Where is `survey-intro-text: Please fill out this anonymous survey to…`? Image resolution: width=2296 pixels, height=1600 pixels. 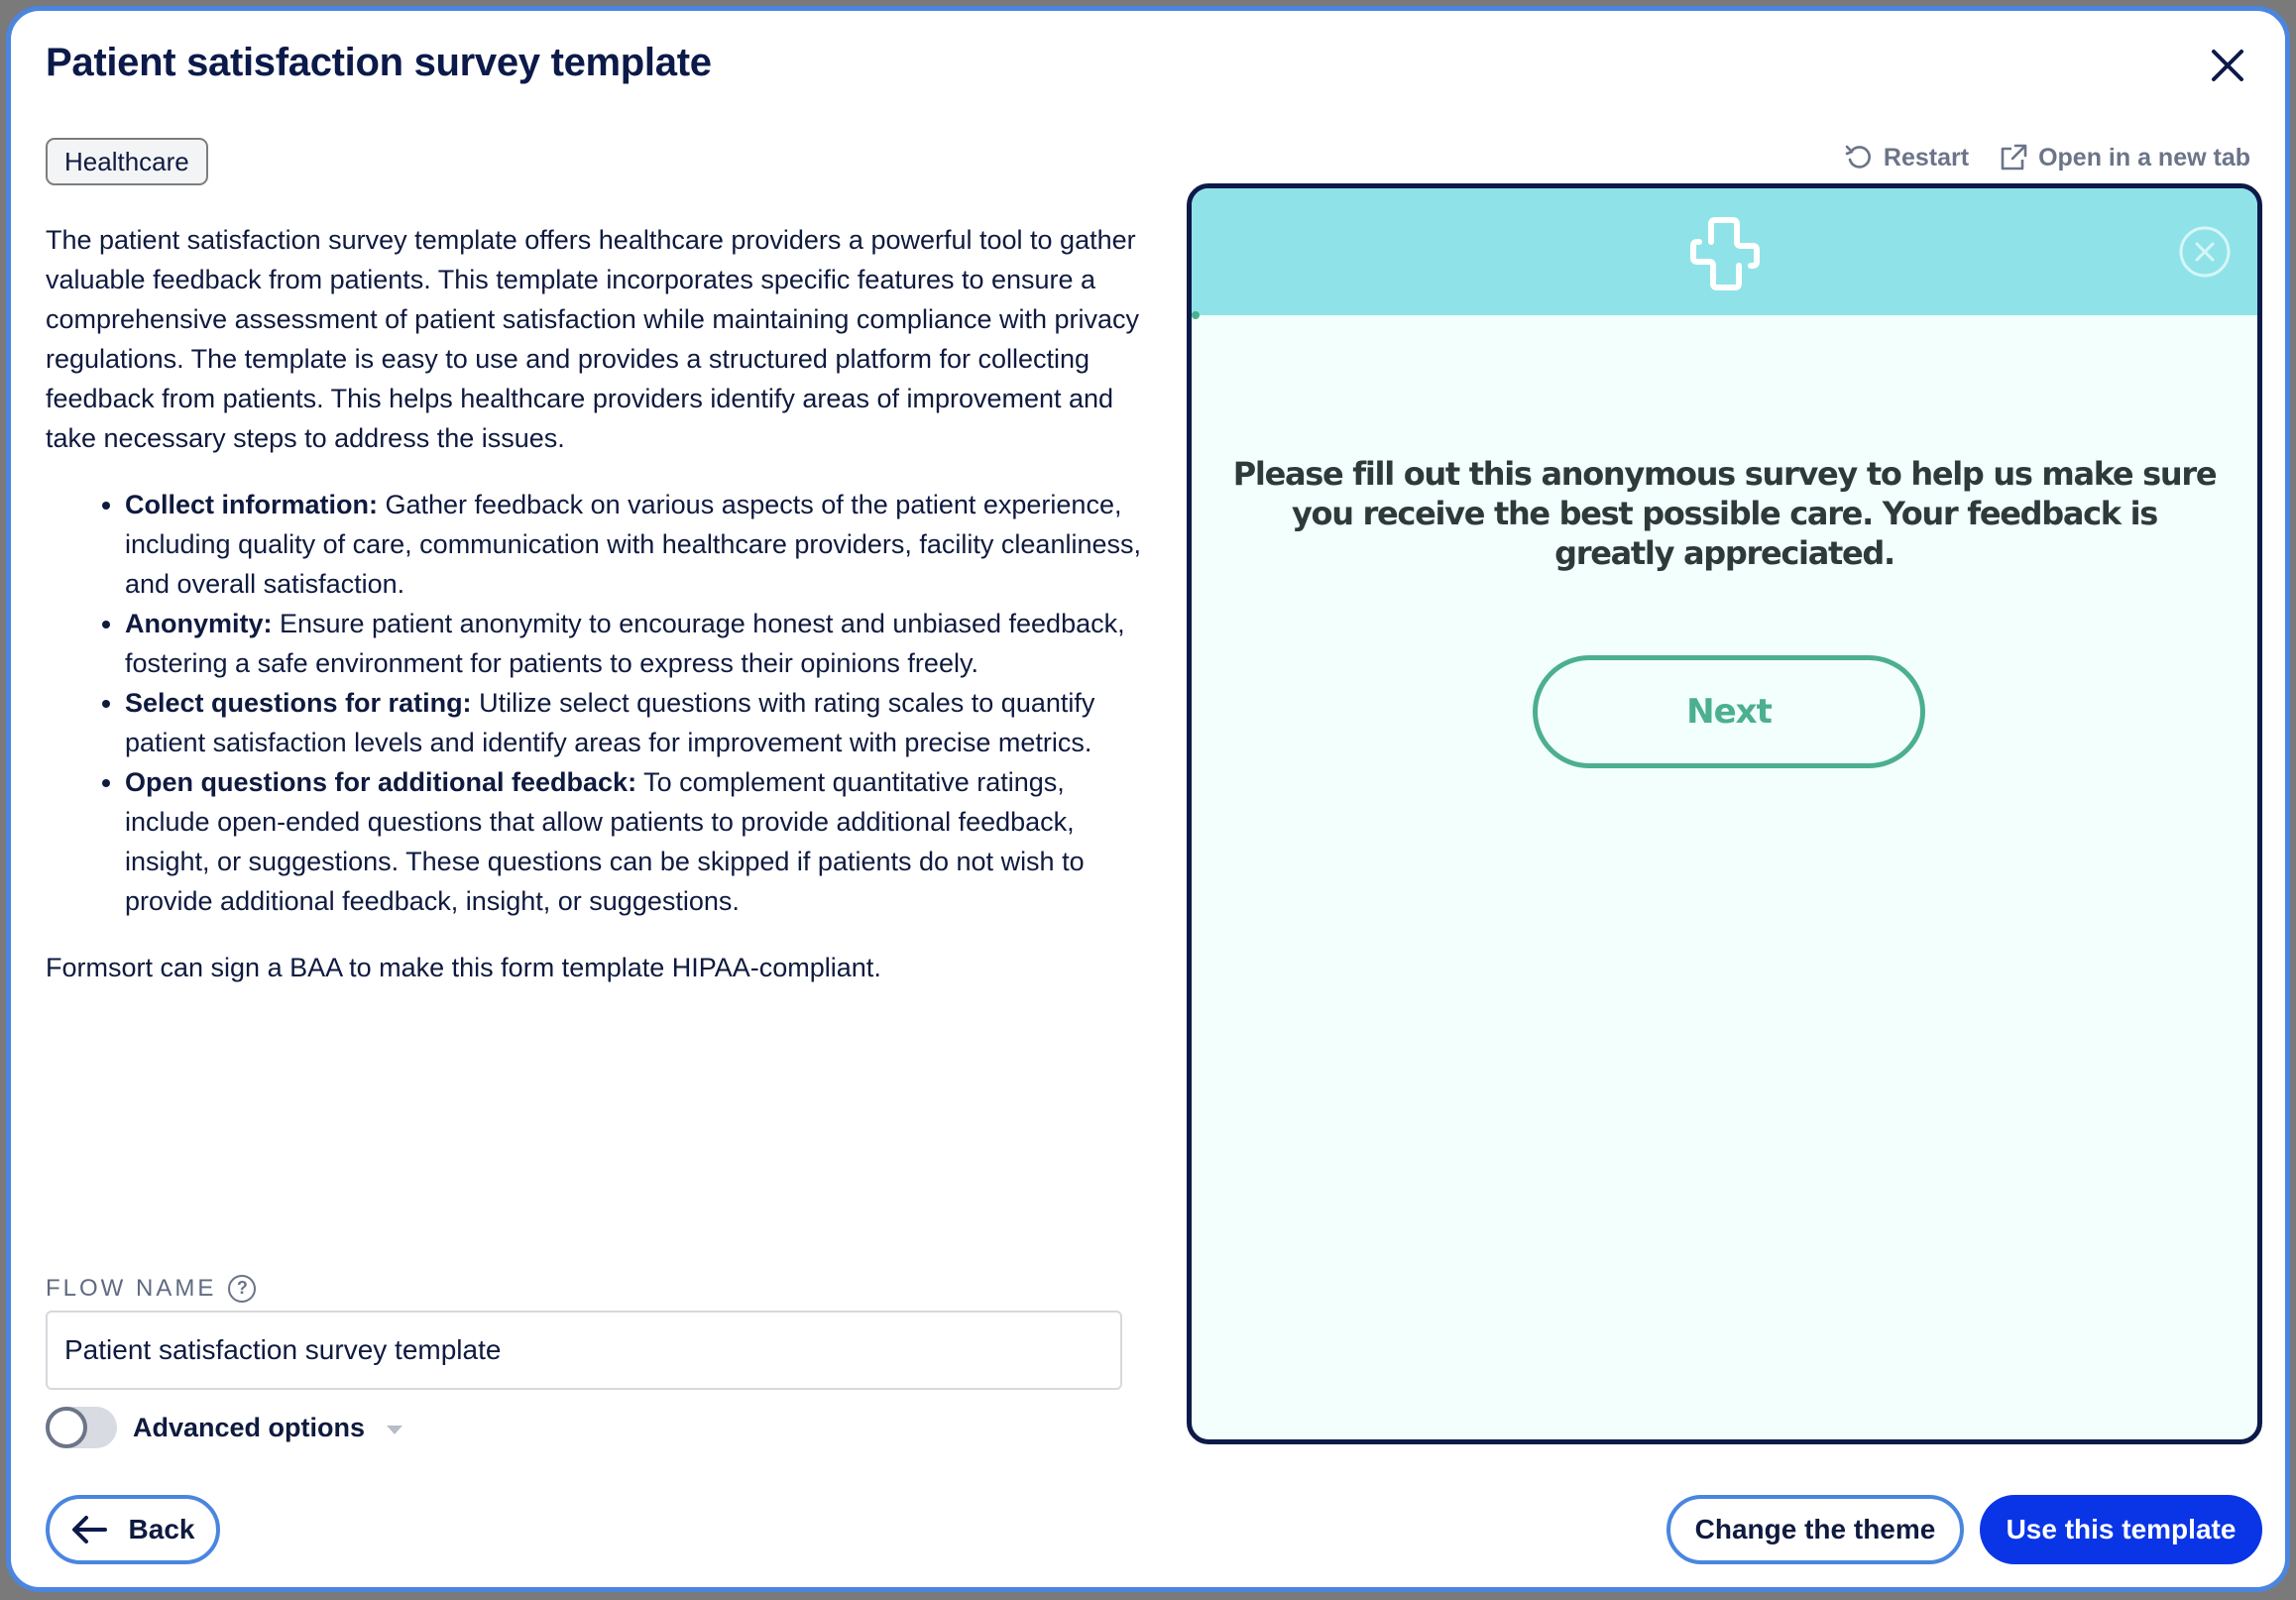
survey-intro-text: Please fill out this anonymous survey to… is located at coordinates (1725, 513).